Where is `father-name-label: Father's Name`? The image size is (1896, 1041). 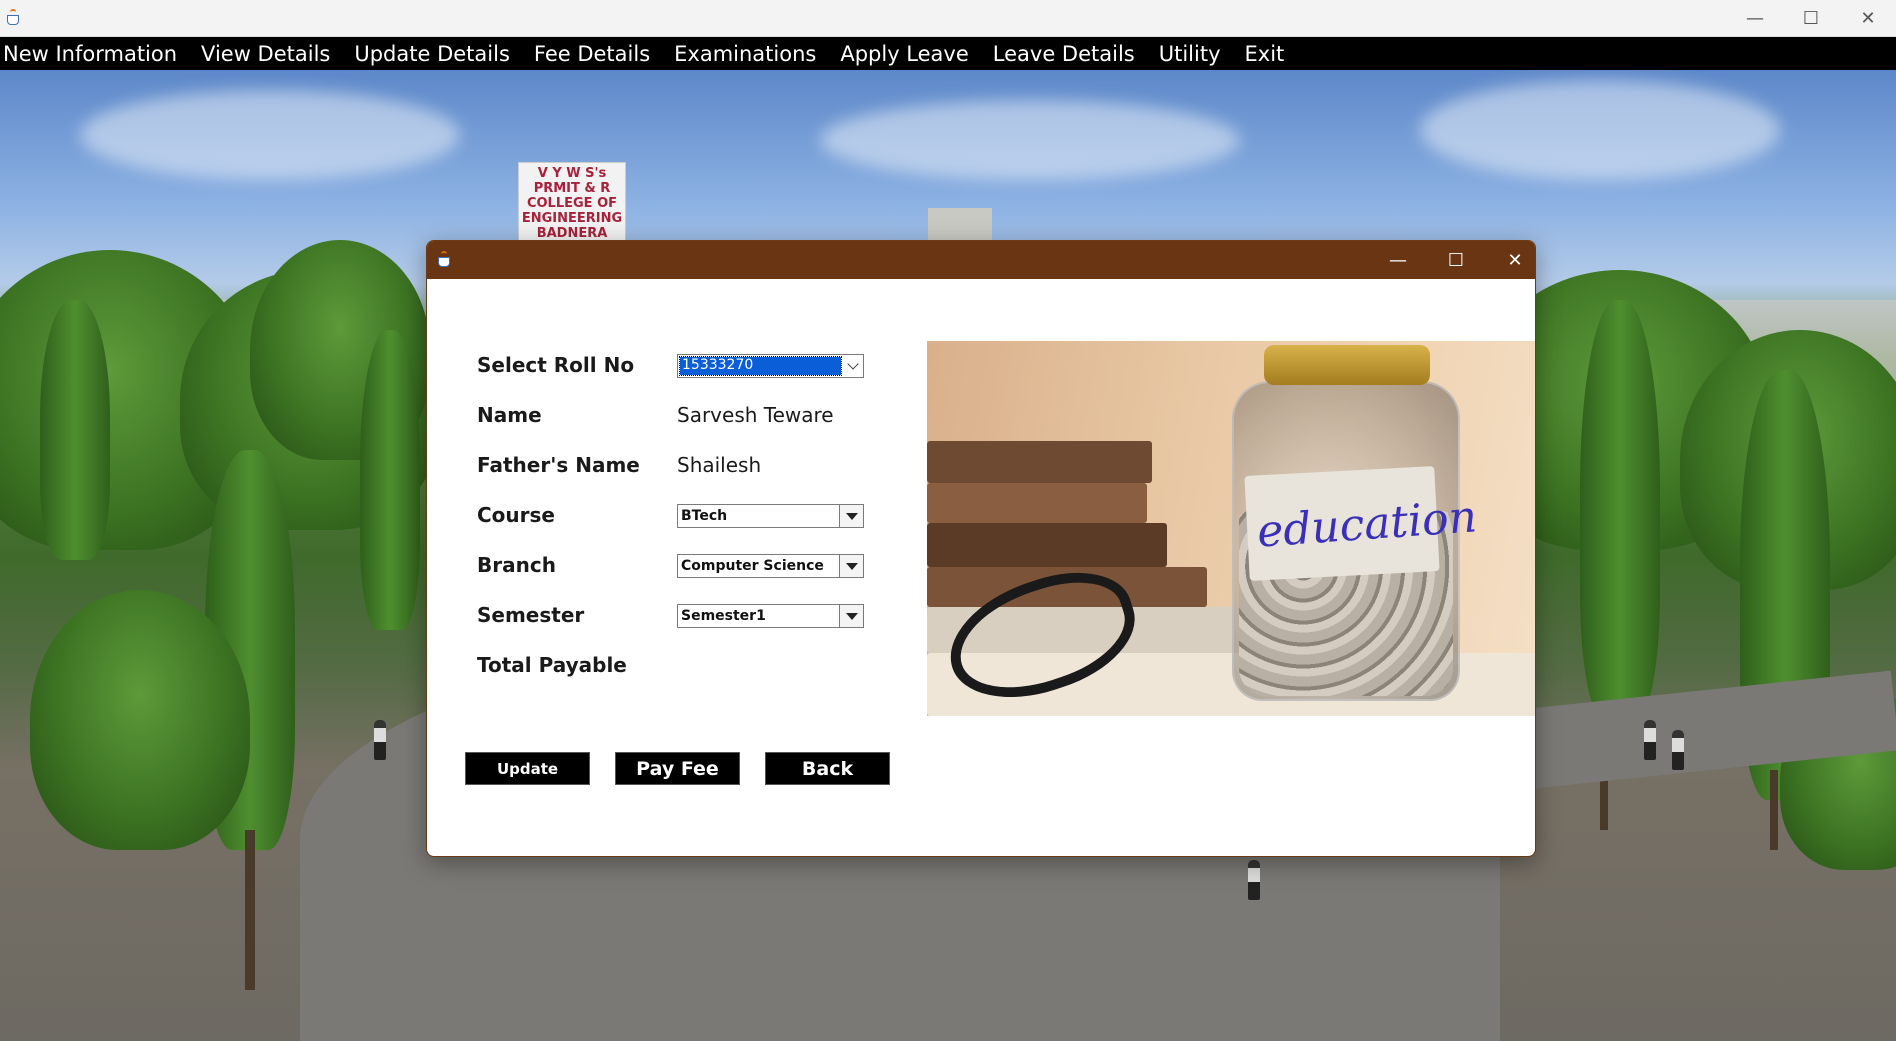 father-name-label: Father's Name is located at coordinates (558, 465).